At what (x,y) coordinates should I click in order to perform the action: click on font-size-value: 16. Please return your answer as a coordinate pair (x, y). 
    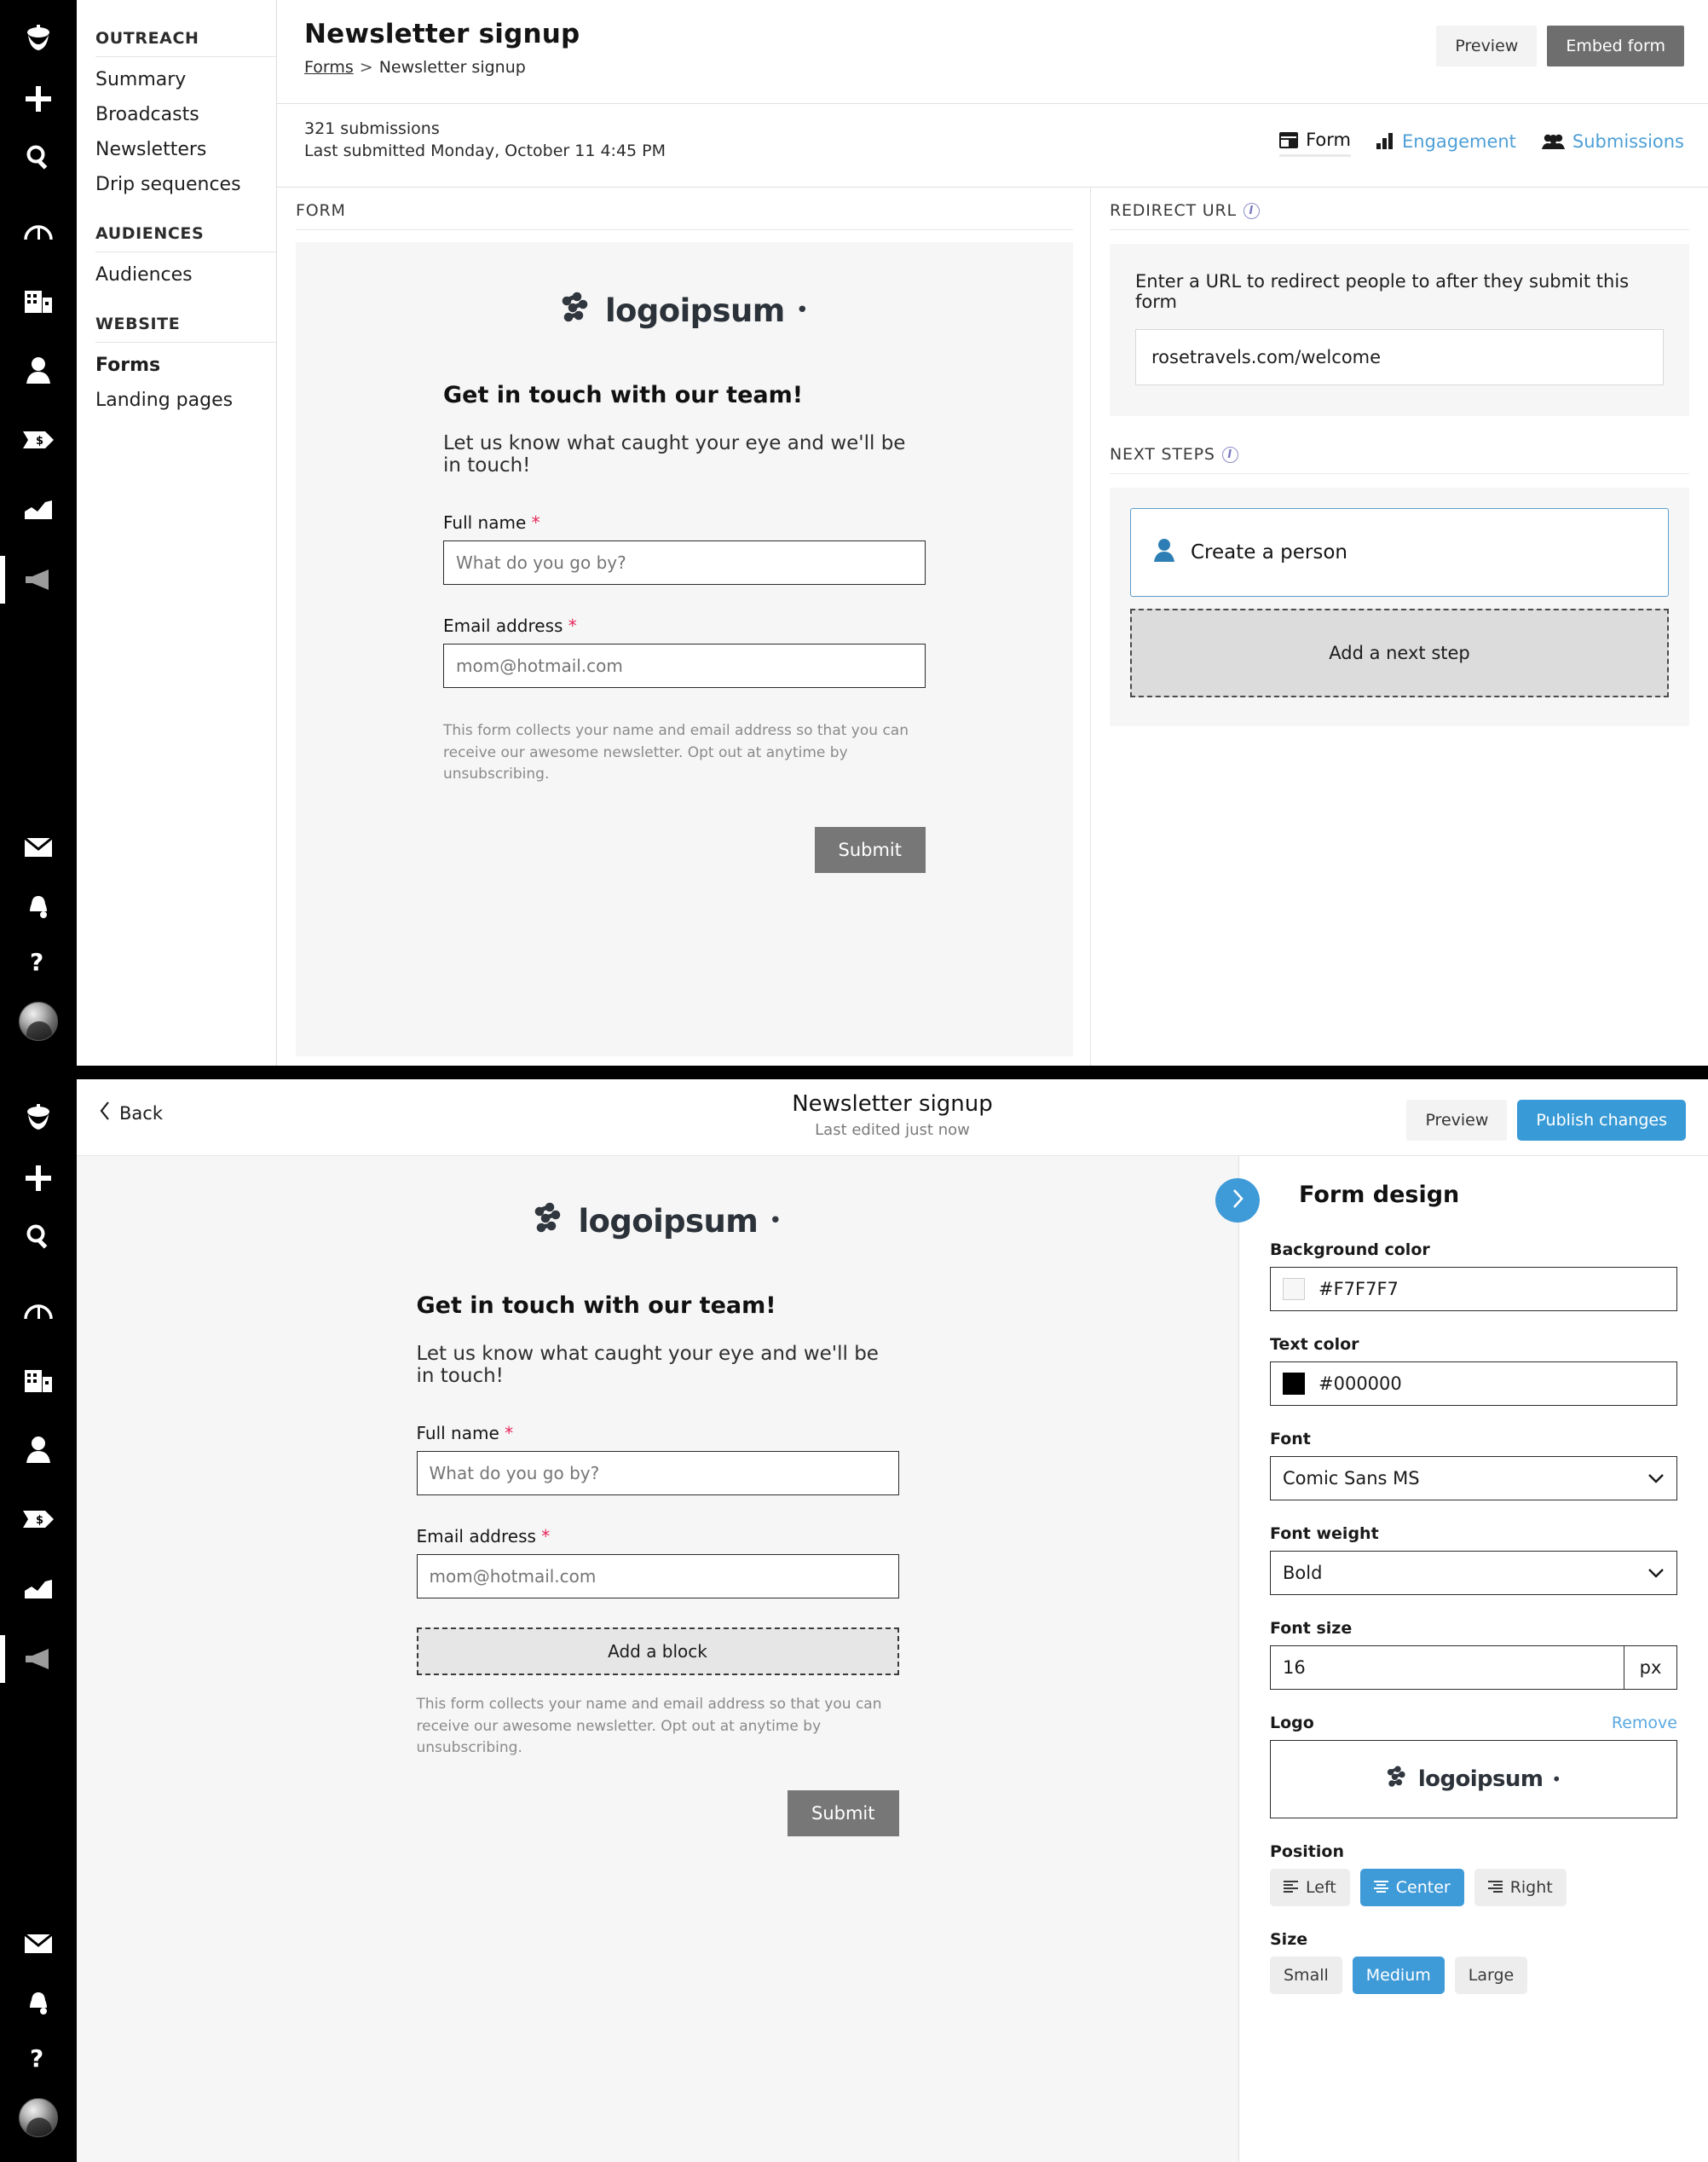
    Looking at the image, I should click on (1447, 1667).